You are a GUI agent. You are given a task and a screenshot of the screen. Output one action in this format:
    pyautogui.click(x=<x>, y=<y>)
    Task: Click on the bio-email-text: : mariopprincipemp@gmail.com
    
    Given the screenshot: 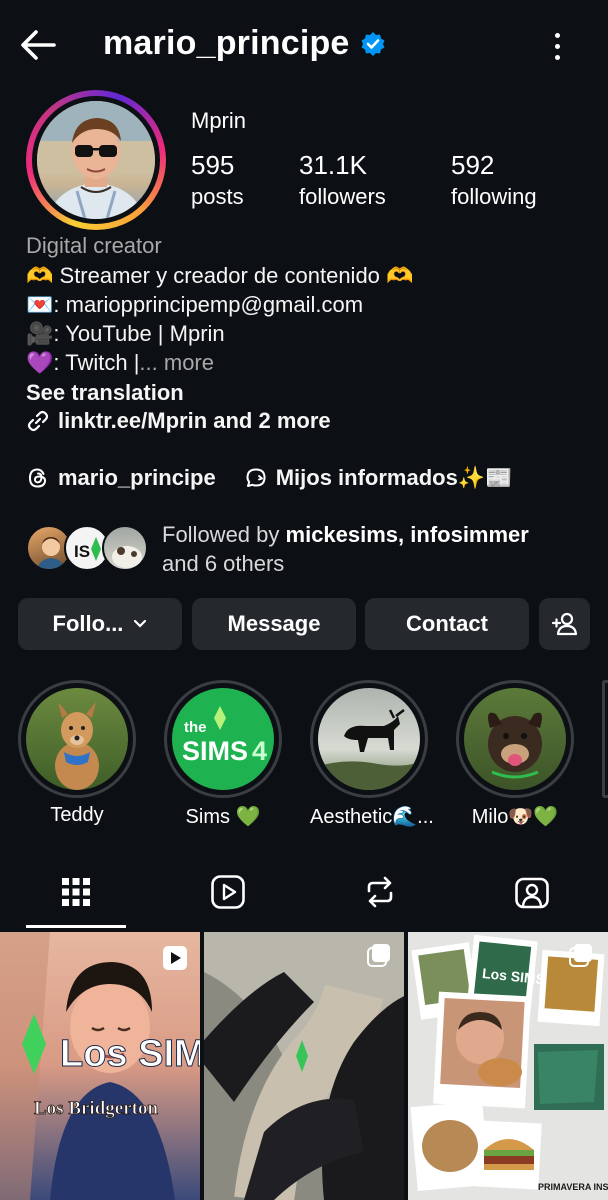 What is the action you would take?
    pyautogui.click(x=208, y=304)
    